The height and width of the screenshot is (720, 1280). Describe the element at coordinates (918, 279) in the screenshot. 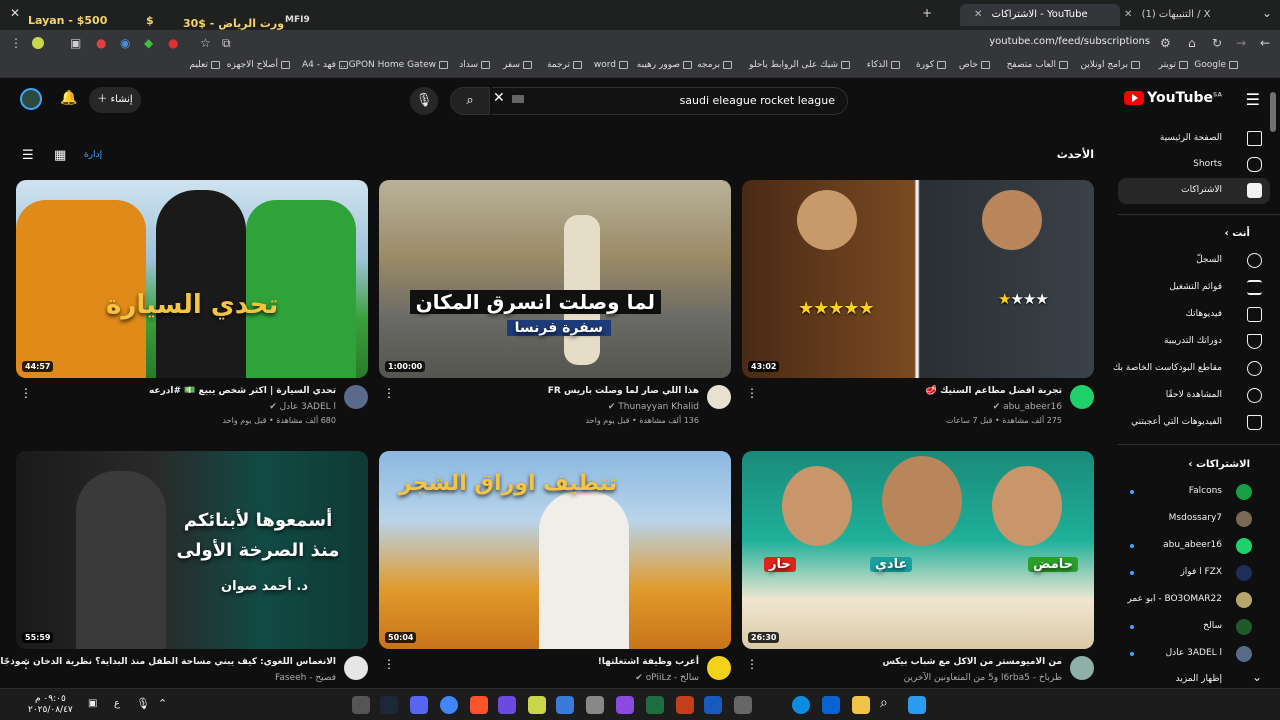

I see `video-thumbnail: ★★★★★ ★★★★ 43:02` at that location.